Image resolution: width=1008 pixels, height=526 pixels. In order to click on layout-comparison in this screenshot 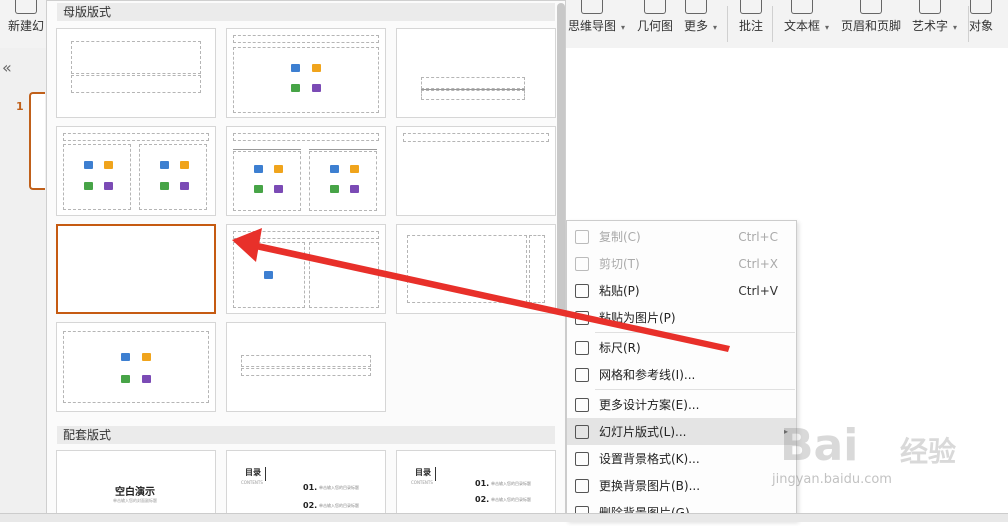, I will do `click(306, 171)`.